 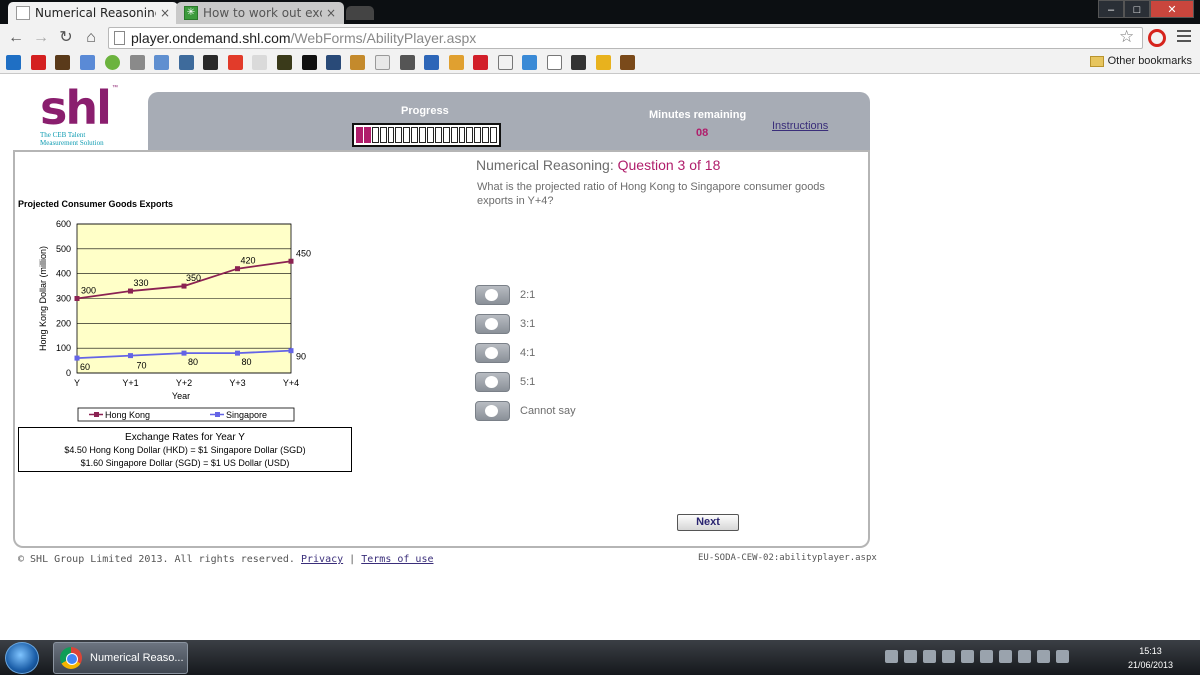 What do you see at coordinates (1062, 656) in the screenshot?
I see `flag-icon` at bounding box center [1062, 656].